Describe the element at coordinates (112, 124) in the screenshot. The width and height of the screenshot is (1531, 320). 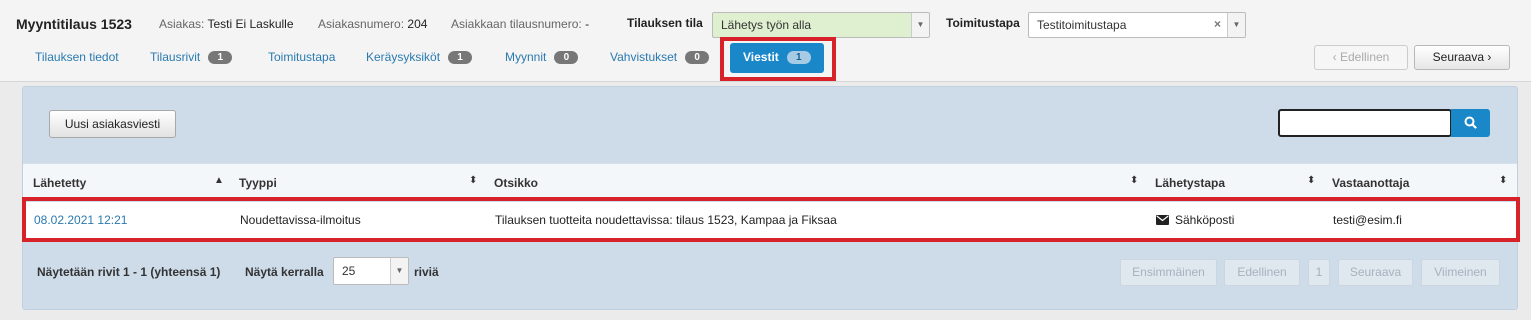
I see `new-customer-message-button: Uusi asiakasviesti` at that location.